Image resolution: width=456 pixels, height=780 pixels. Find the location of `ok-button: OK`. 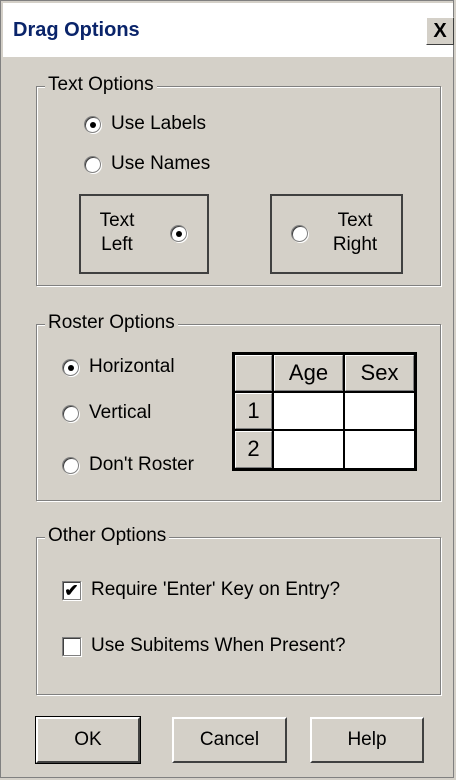

ok-button: OK is located at coordinates (88, 740).